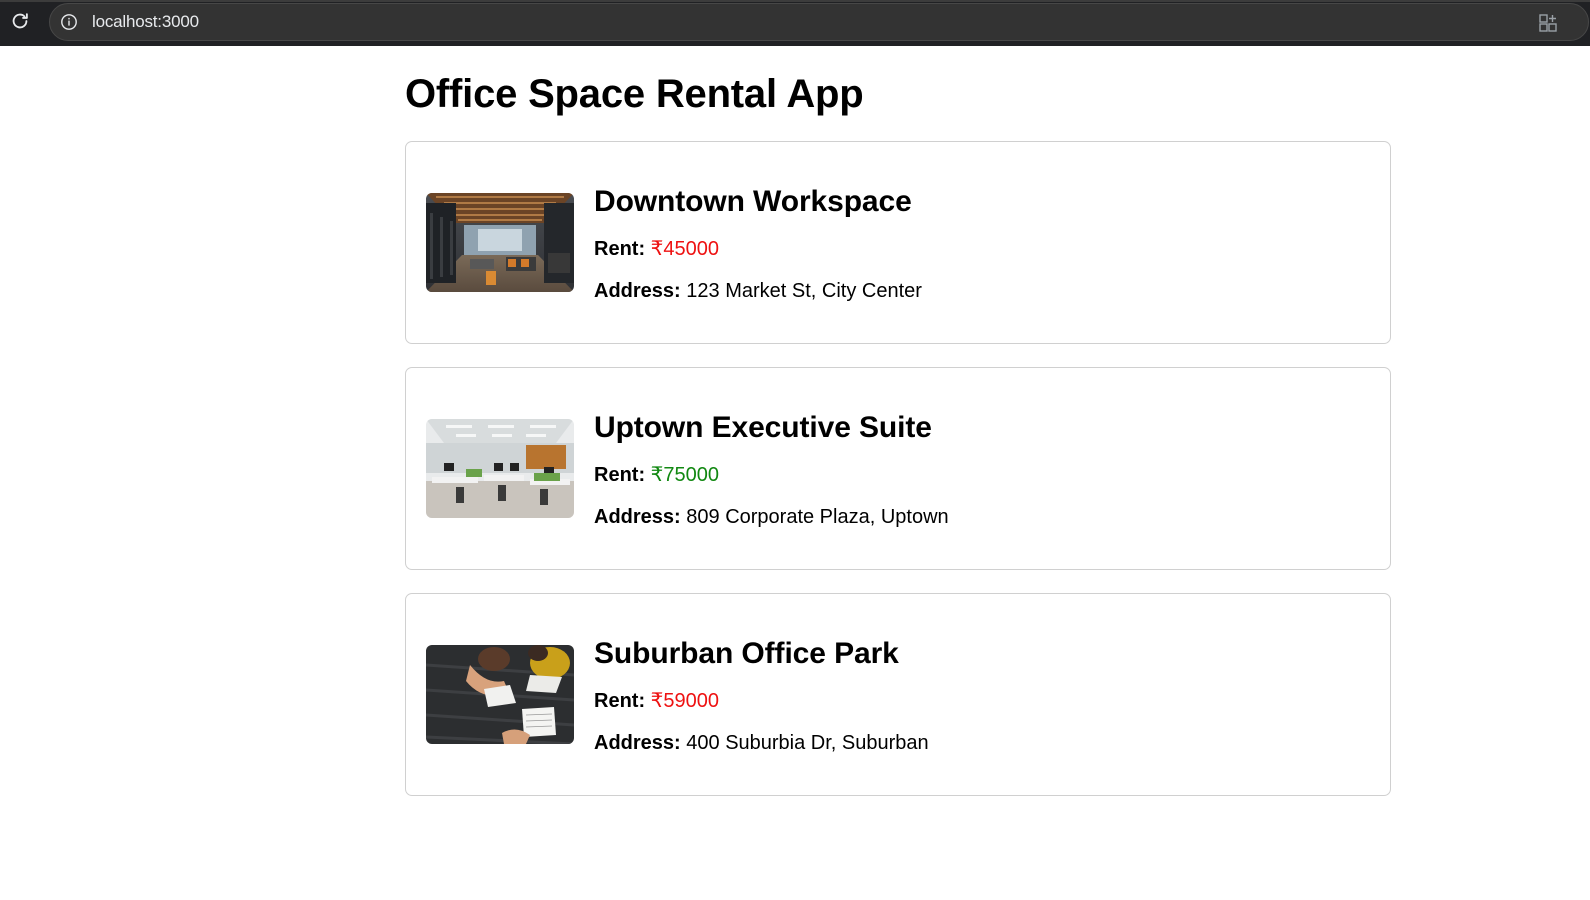 Image resolution: width=1590 pixels, height=900 pixels. Describe the element at coordinates (819, 22) in the screenshot. I see `address-bar: localhost:3000` at that location.